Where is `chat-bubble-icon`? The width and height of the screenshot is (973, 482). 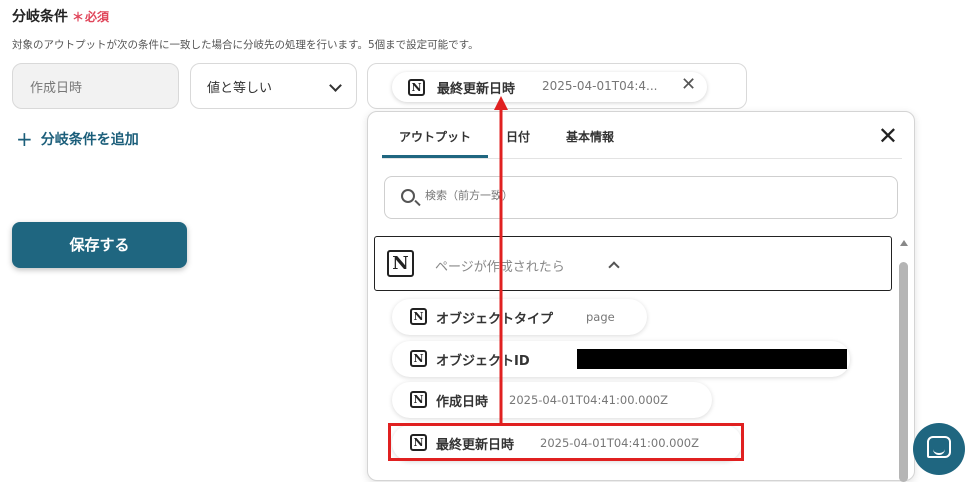
chat-bubble-icon is located at coordinates (939, 447).